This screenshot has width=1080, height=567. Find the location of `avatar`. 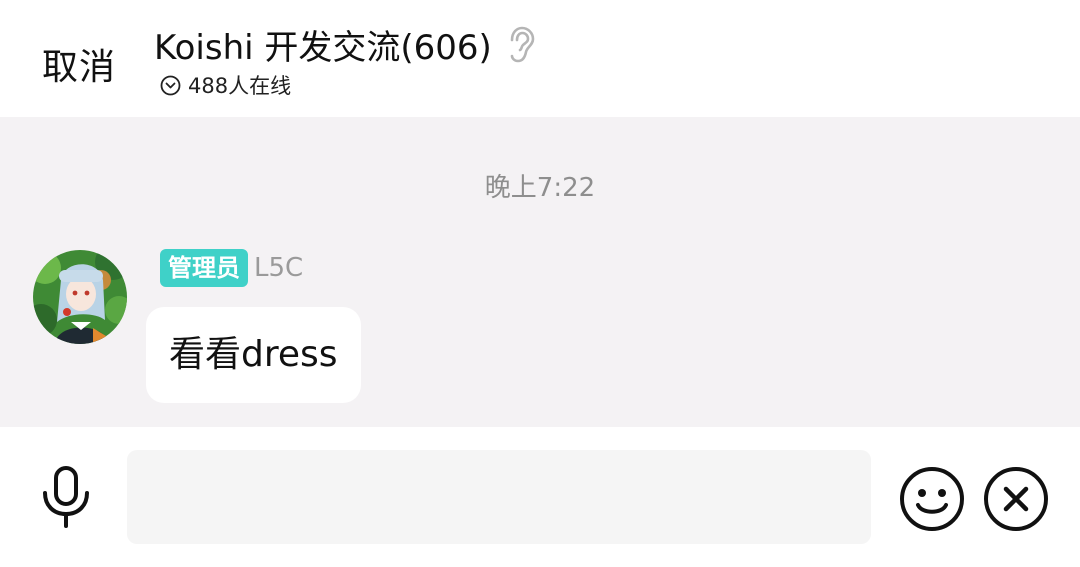

avatar is located at coordinates (80, 297).